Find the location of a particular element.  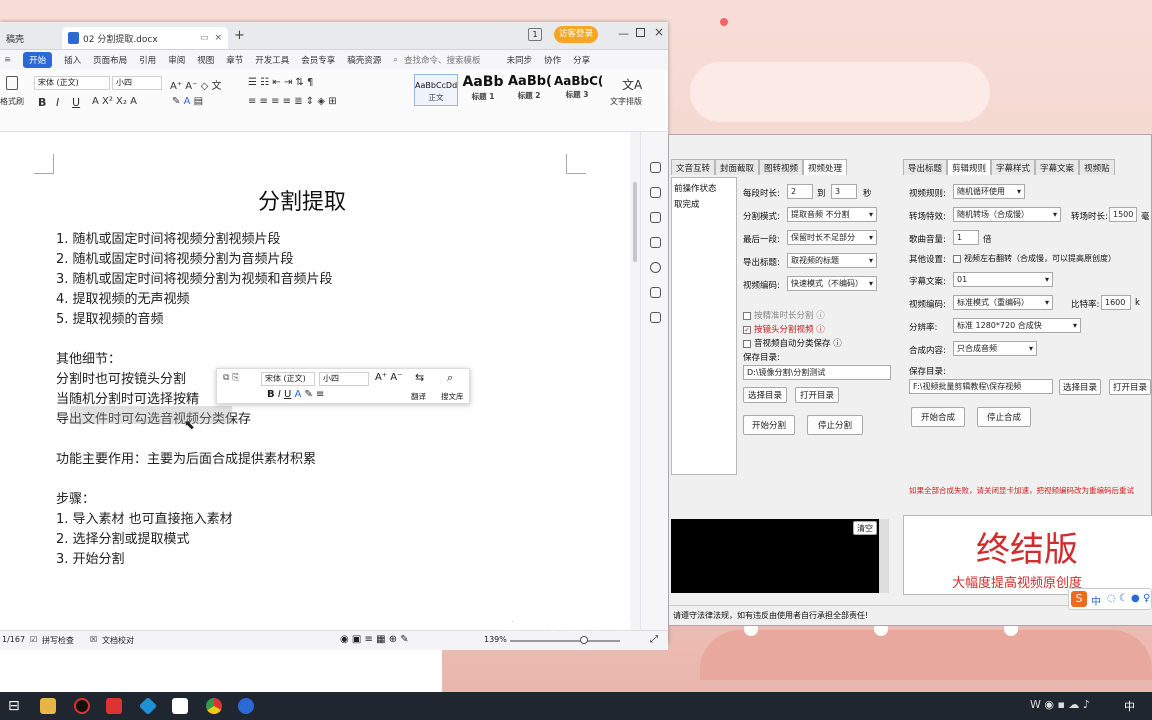

copy-icon: ⧉ ⎘ is located at coordinates (231, 378).